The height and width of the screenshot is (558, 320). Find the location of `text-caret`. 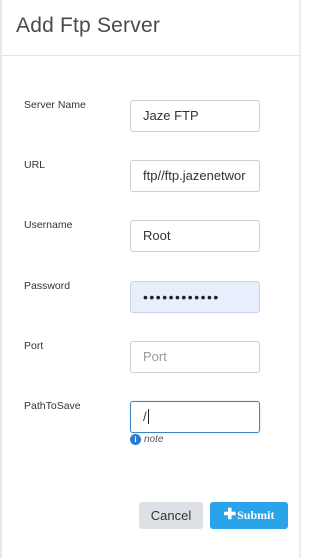

text-caret is located at coordinates (148, 417).